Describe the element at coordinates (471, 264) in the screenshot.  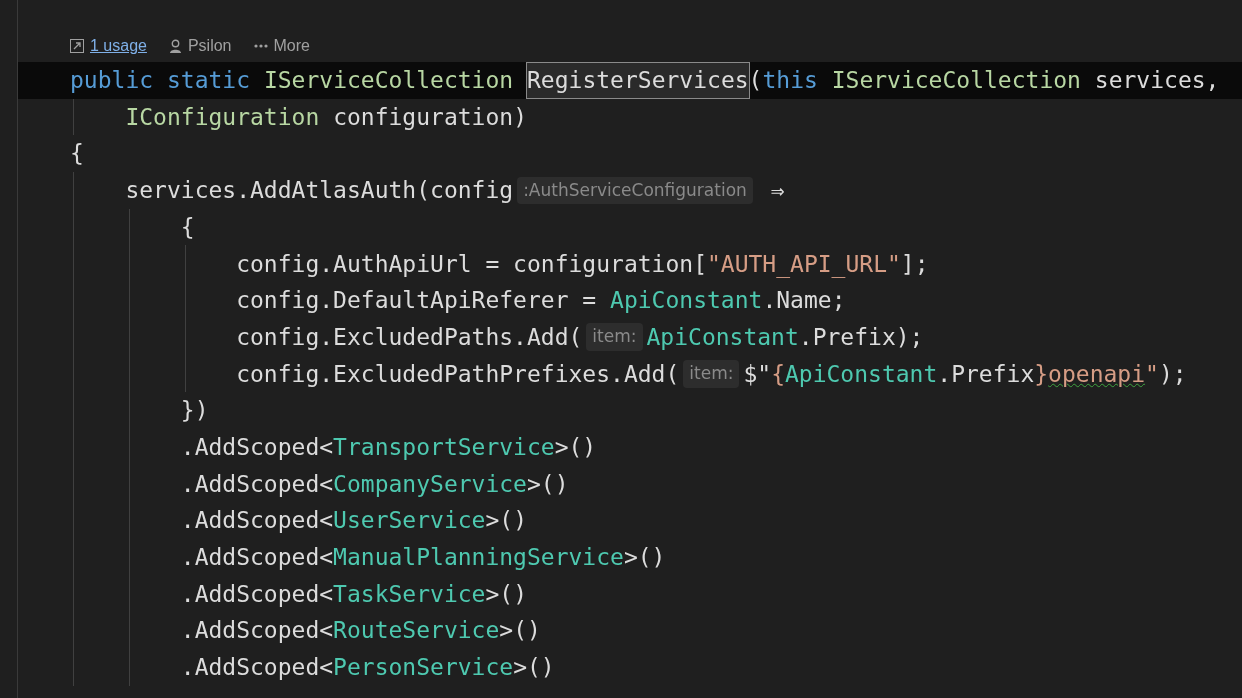
I see `code-token: config.AuthApiUrl = configuration[` at that location.